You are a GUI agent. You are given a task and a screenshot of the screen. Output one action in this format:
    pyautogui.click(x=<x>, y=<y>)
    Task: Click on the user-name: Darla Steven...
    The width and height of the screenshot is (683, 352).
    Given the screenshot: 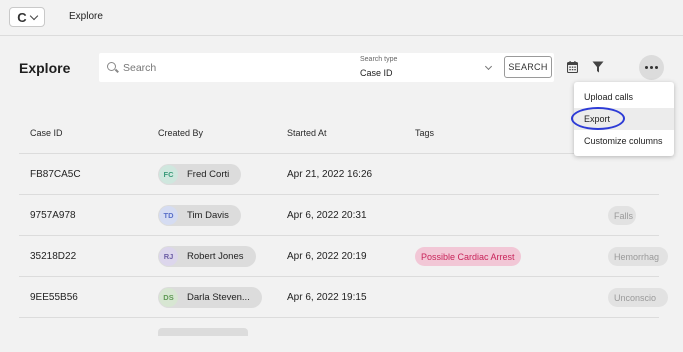 What is the action you would take?
    pyautogui.click(x=218, y=297)
    